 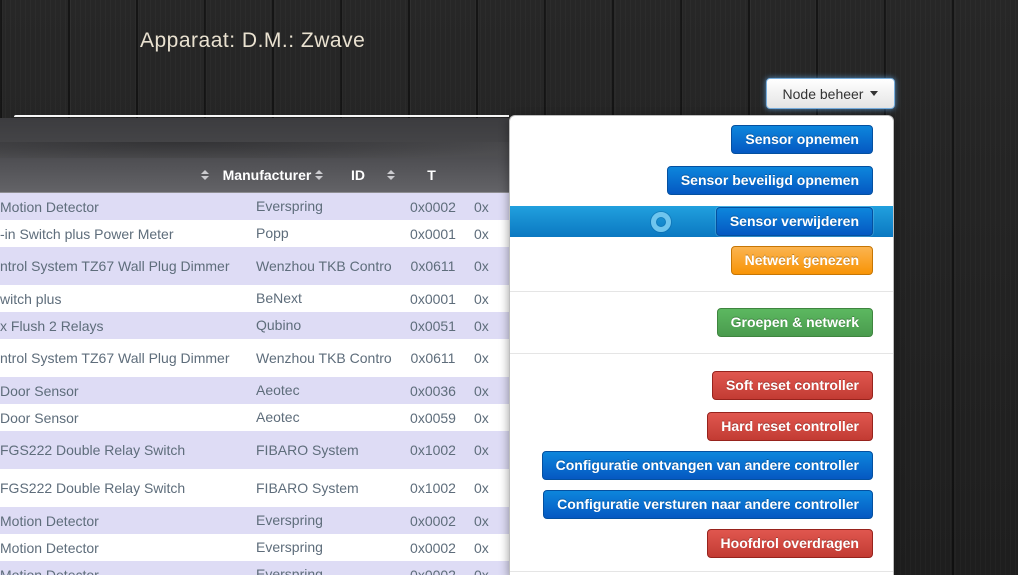 What do you see at coordinates (701, 322) in the screenshot?
I see `menu-row: Groepen & netwerk` at bounding box center [701, 322].